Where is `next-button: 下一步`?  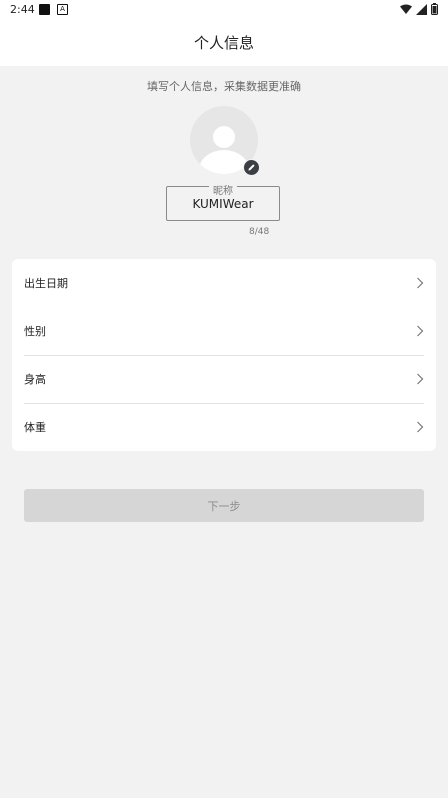
next-button: 下一步 is located at coordinates (224, 505).